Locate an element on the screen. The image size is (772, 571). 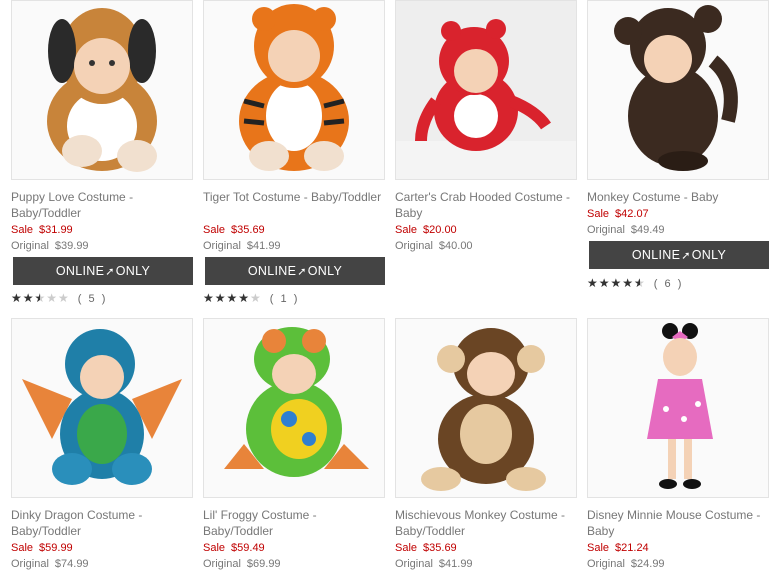
sale-price-line: Sale $59.99 is located at coordinates (42, 548).